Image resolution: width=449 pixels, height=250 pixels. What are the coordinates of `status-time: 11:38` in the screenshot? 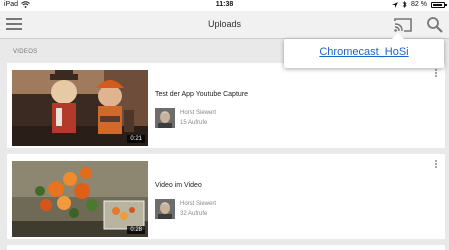 It's located at (224, 4).